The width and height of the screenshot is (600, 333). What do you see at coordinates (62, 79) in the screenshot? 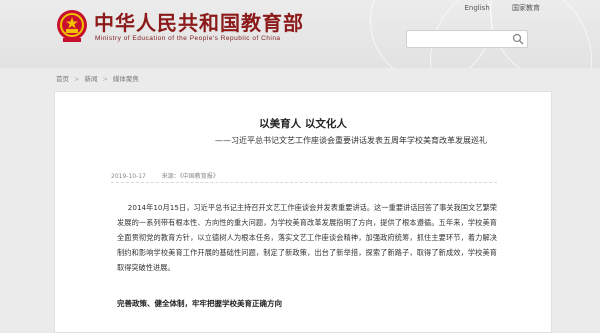
I see `breadcrumb-home: 首页` at bounding box center [62, 79].